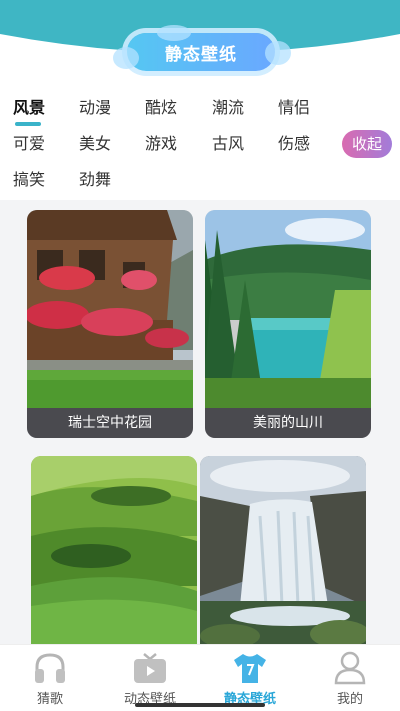 The width and height of the screenshot is (400, 711). Describe the element at coordinates (228, 108) in the screenshot. I see `category-trend: 潮流` at that location.